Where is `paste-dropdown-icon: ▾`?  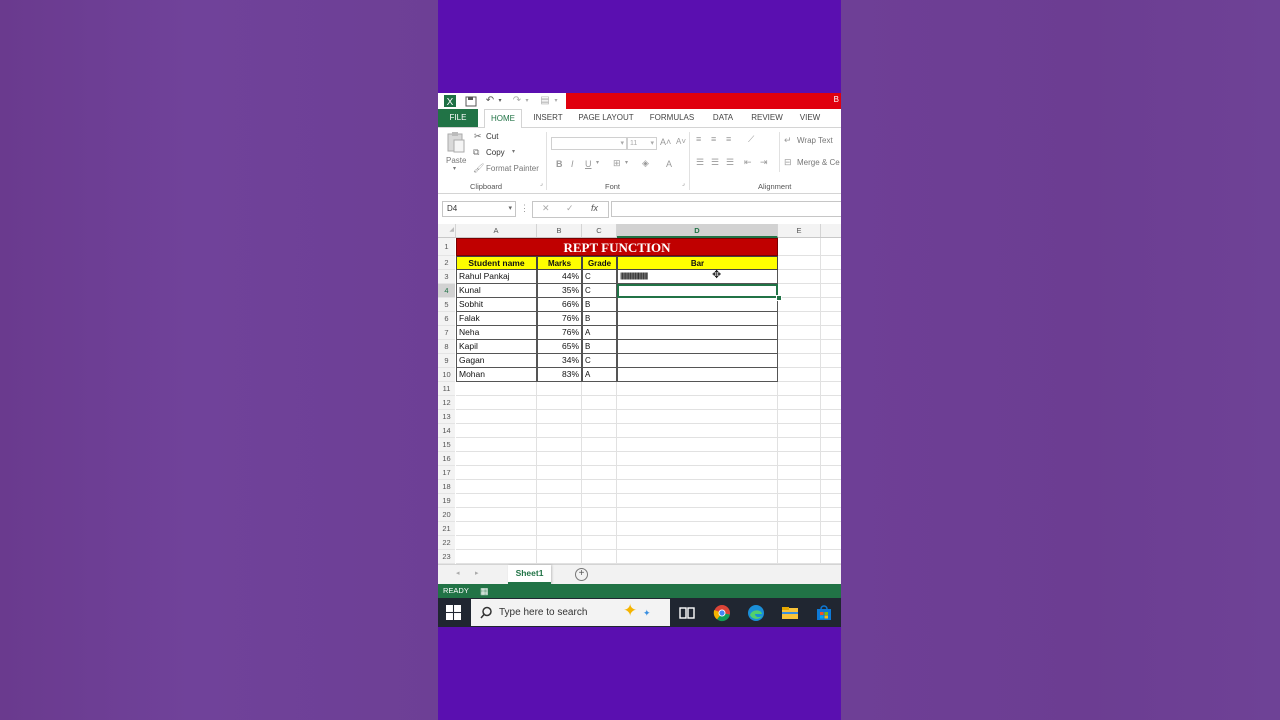
paste-dropdown-icon: ▾ is located at coordinates (454, 168).